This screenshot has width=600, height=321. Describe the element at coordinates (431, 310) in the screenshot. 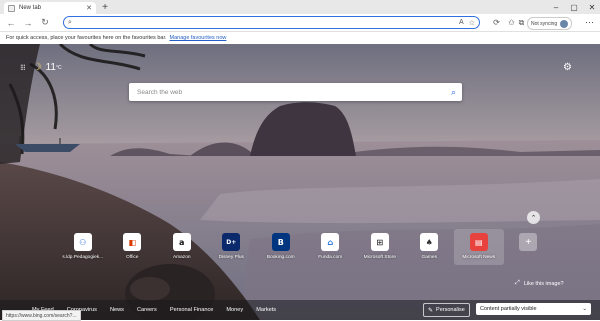

I see `pencil-icon: ✎` at that location.